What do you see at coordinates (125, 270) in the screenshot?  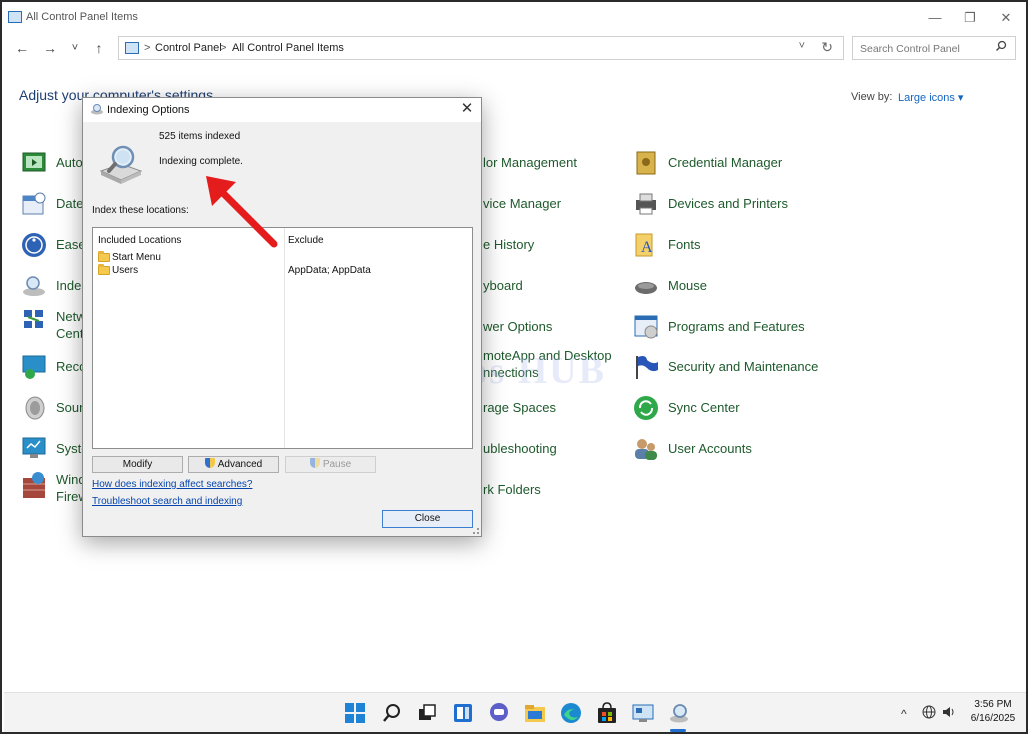 I see `location-users: Users` at bounding box center [125, 270].